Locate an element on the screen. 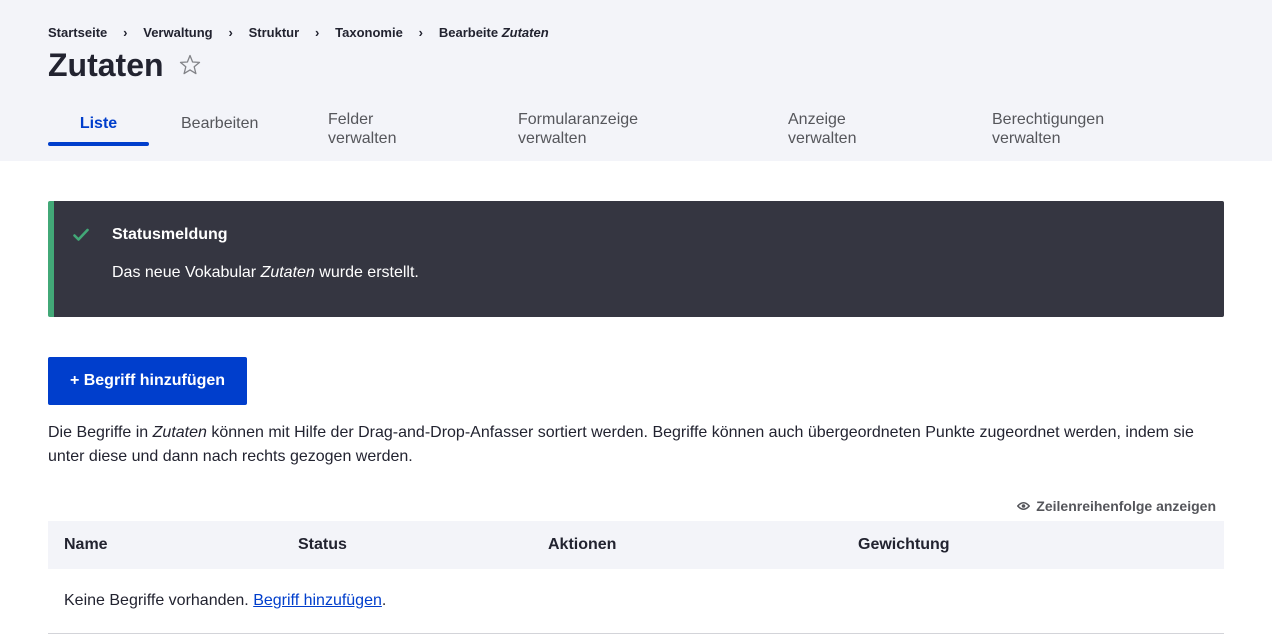 Image resolution: width=1272 pixels, height=634 pixels. column-header-name: Name is located at coordinates (86, 544).